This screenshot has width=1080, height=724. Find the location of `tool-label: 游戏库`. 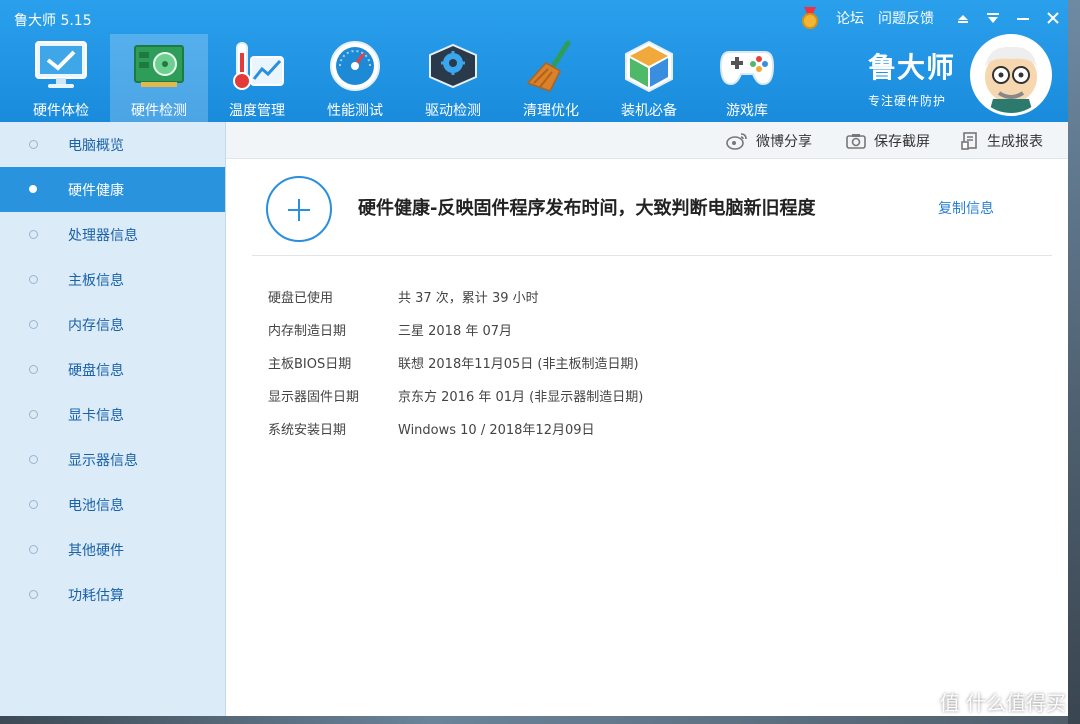

tool-label: 游戏库 is located at coordinates (747, 111).